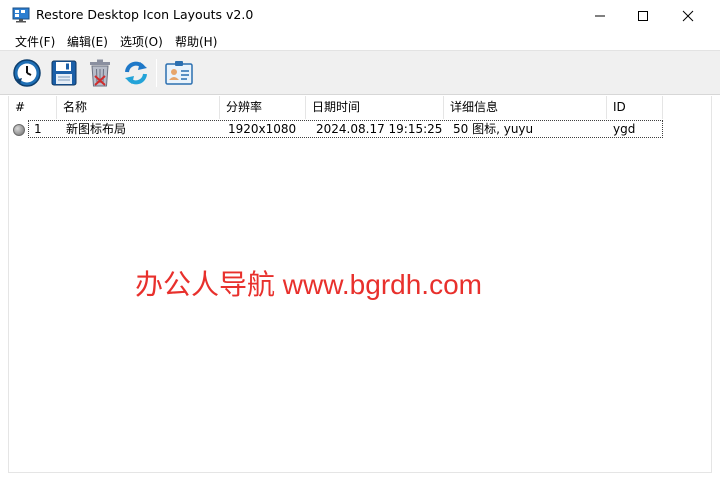 Image resolution: width=720 pixels, height=480 pixels. What do you see at coordinates (21, 15) in the screenshot?
I see `desktop-icon` at bounding box center [21, 15].